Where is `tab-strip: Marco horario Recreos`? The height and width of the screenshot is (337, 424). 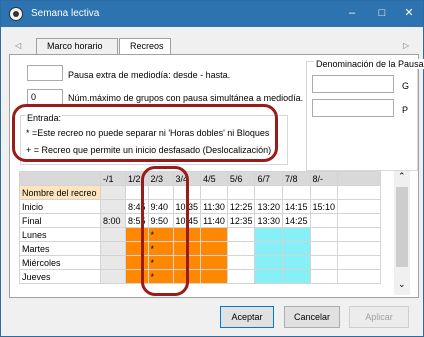 tab-strip: Marco horario Recreos is located at coordinates (214, 46).